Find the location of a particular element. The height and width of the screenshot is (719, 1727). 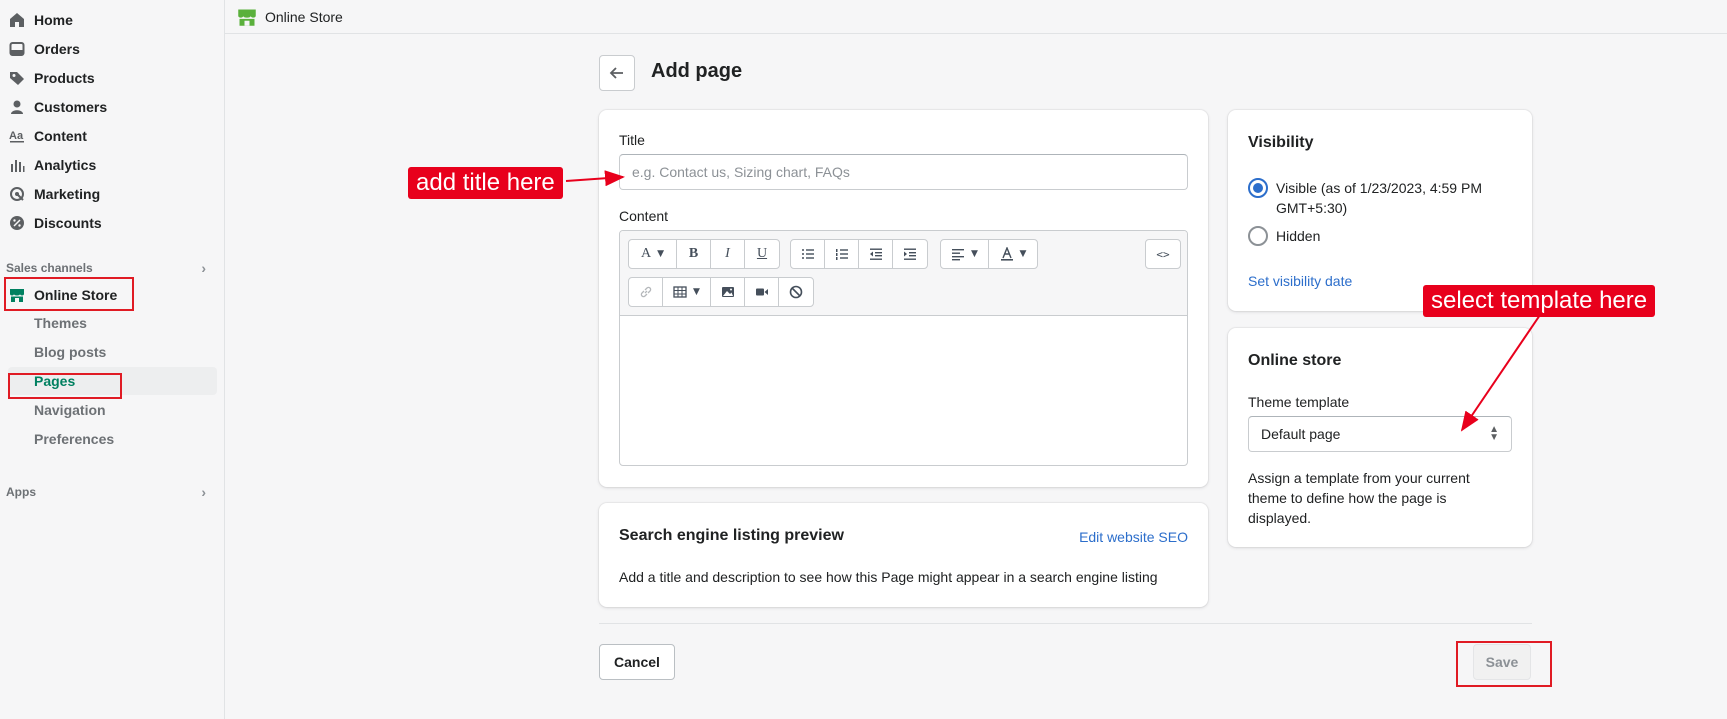

align-color-group: ▼ ▼ is located at coordinates (989, 254).